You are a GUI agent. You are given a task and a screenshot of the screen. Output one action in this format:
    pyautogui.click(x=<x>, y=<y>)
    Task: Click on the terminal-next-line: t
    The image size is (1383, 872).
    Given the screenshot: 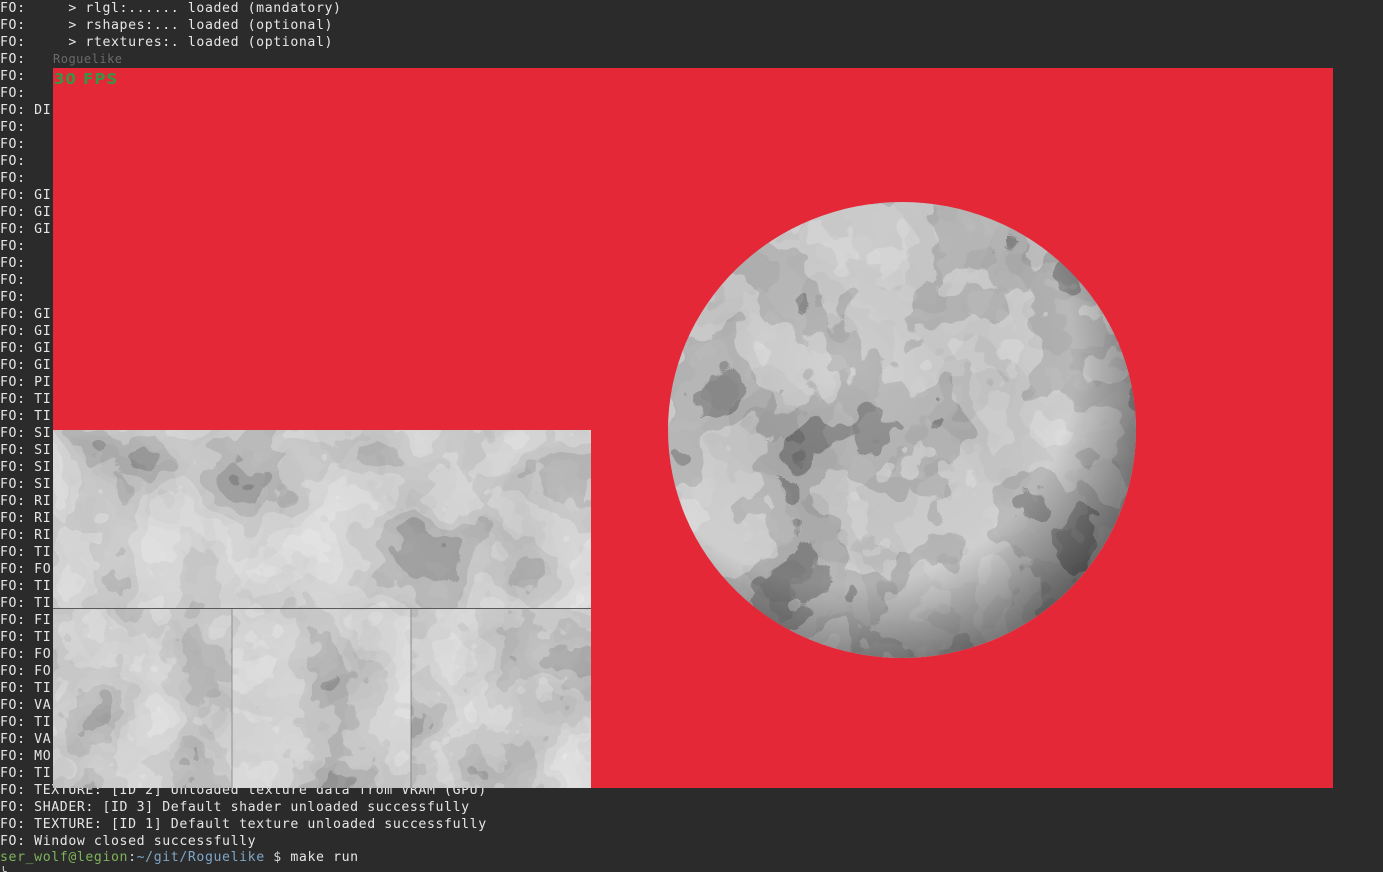 What is the action you would take?
    pyautogui.click(x=4, y=869)
    